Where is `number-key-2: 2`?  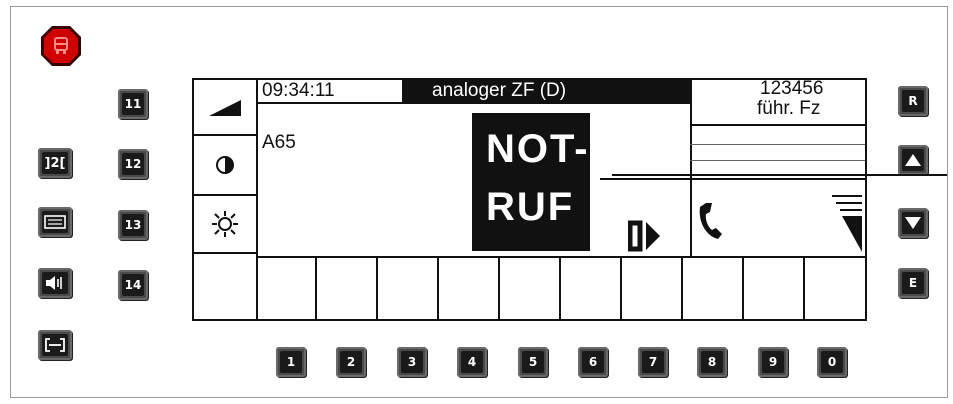 number-key-2: 2 is located at coordinates (351, 362).